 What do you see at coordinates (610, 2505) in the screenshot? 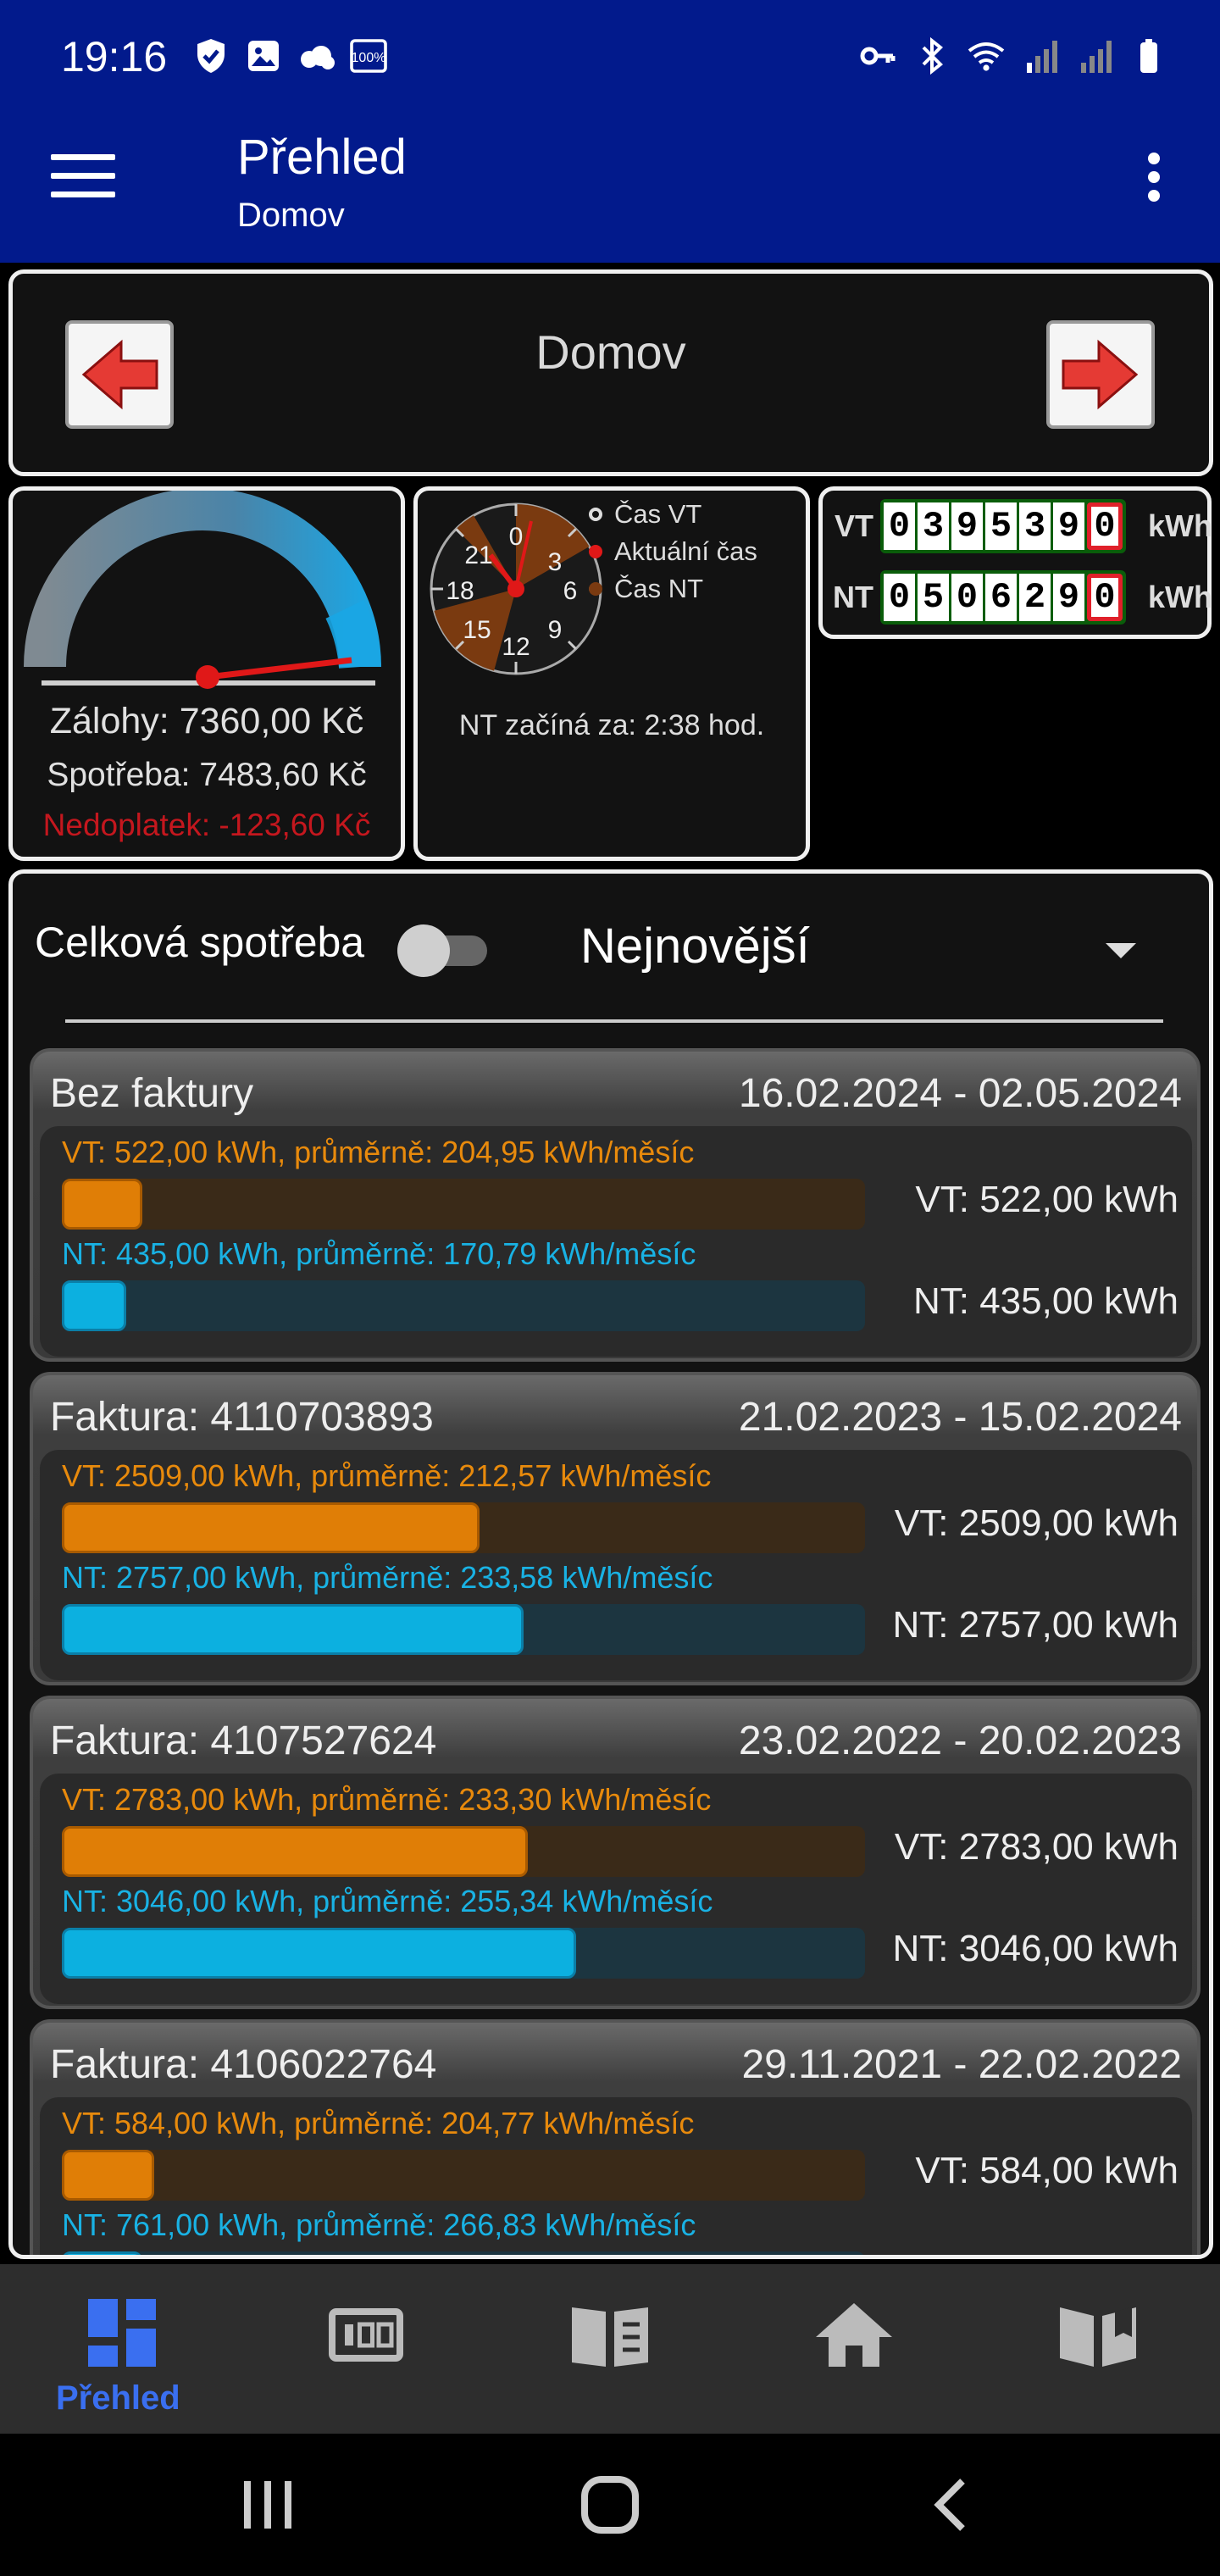
I see `home-button-icon` at bounding box center [610, 2505].